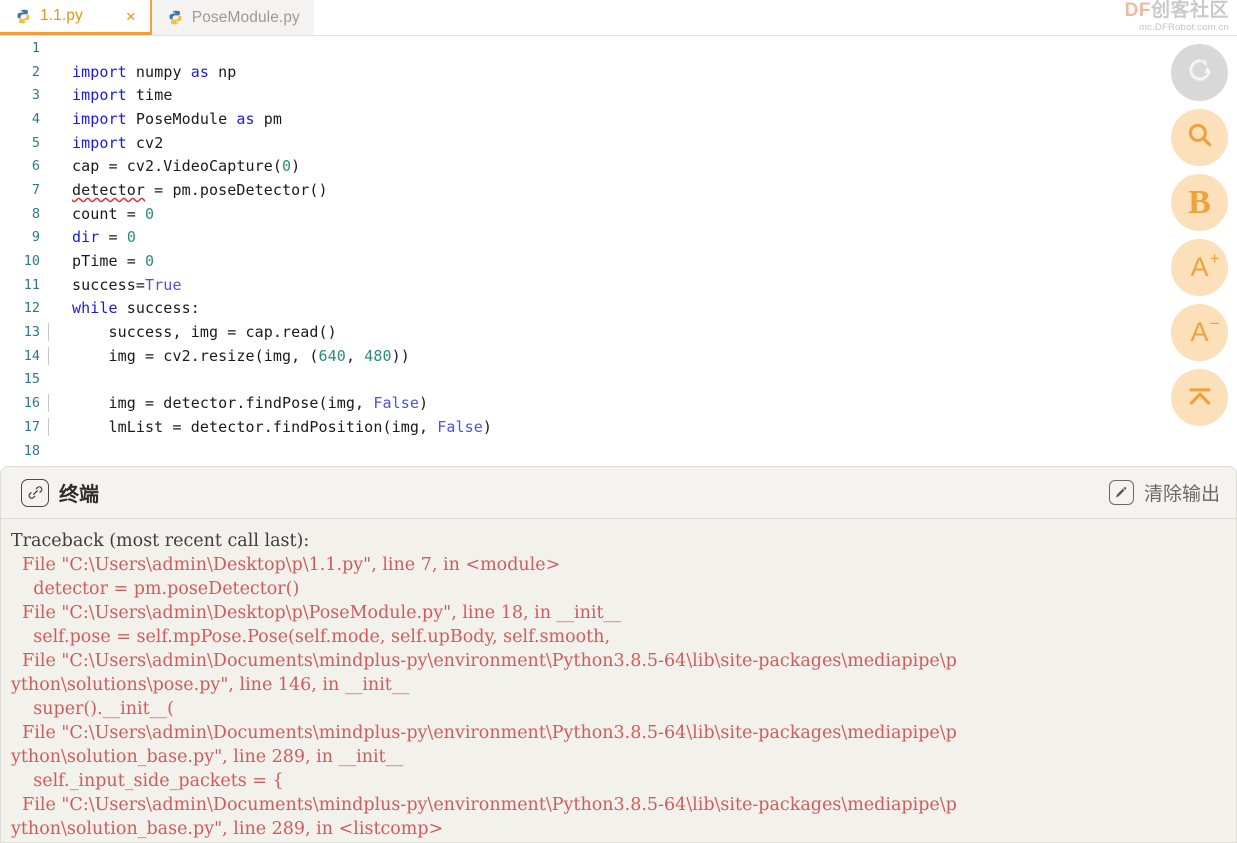  What do you see at coordinates (92, 709) in the screenshot?
I see `terminal-line: super().__init__(` at bounding box center [92, 709].